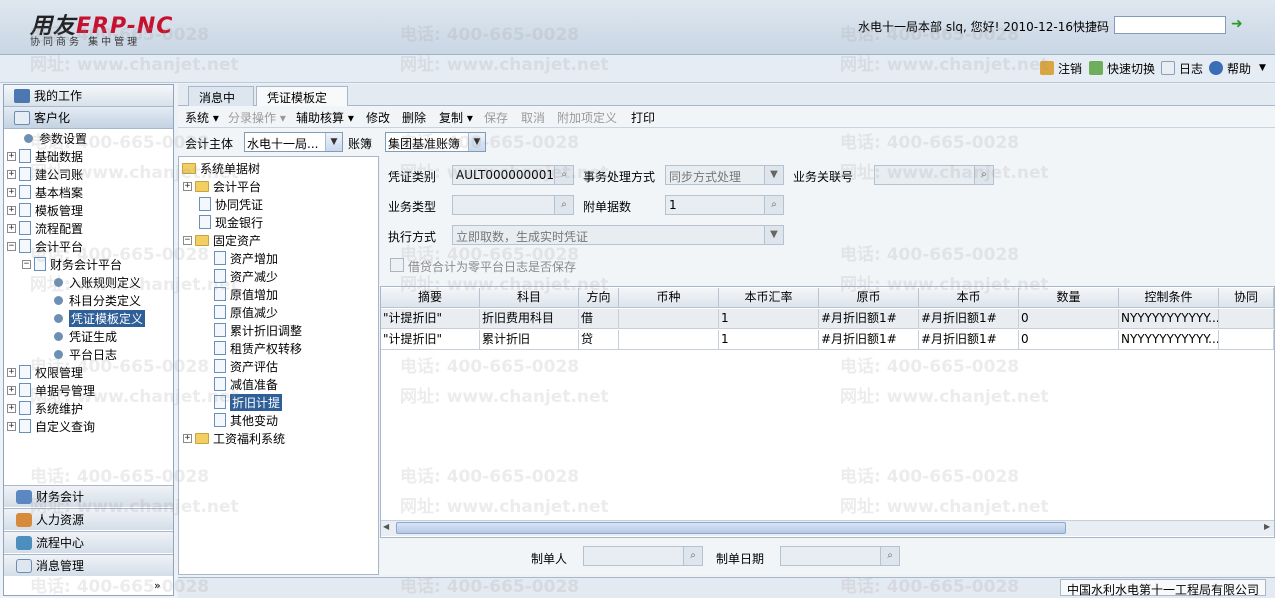  I want to click on tree-node: 协同凭证, so click(231, 204).